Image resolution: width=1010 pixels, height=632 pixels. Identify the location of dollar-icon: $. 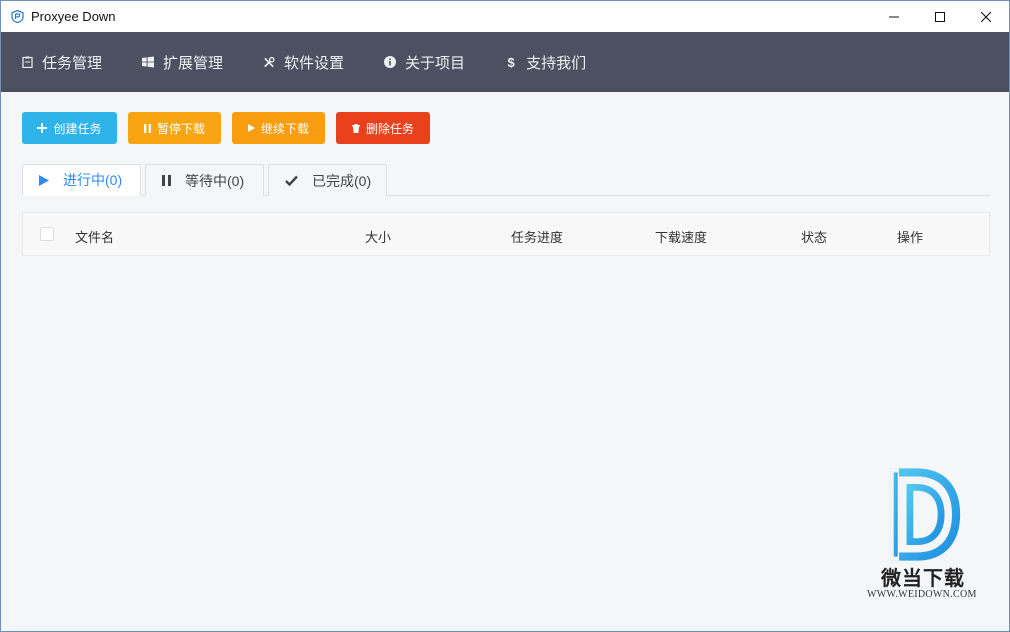
(511, 62).